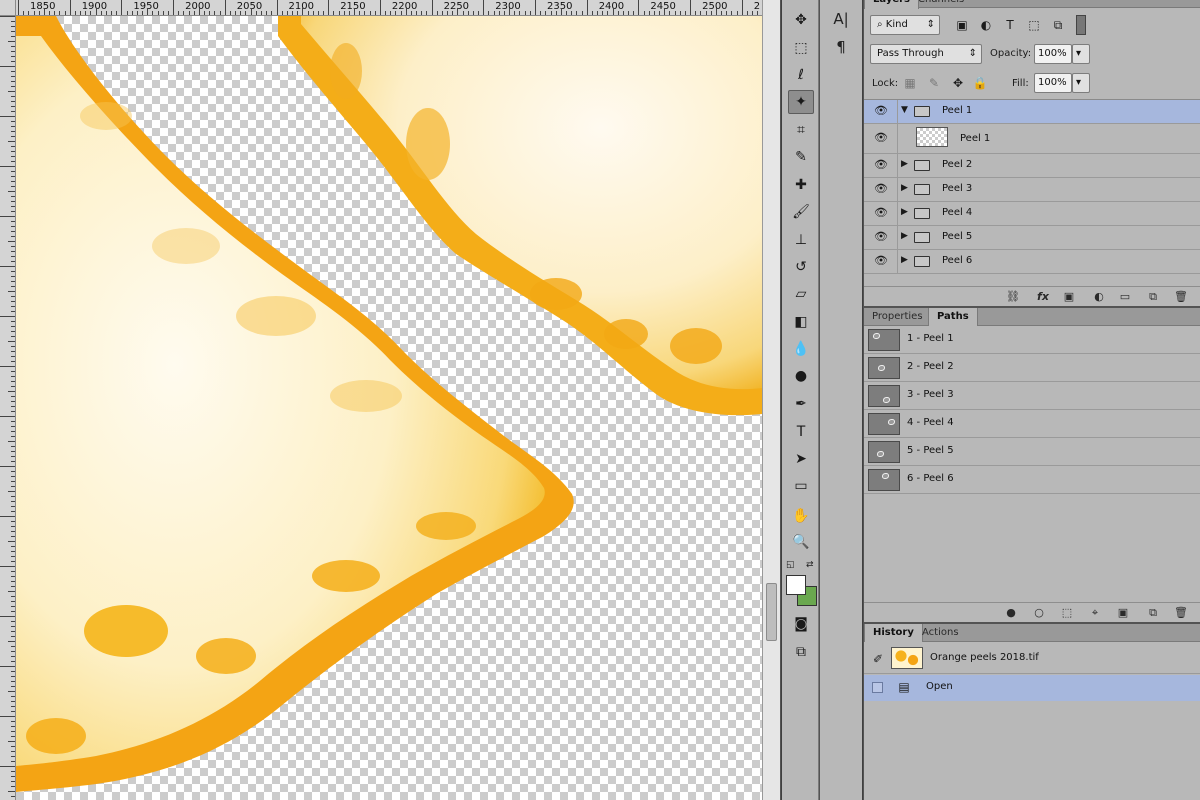  I want to click on path-row: 5 - Peel 5, so click(1032, 452).